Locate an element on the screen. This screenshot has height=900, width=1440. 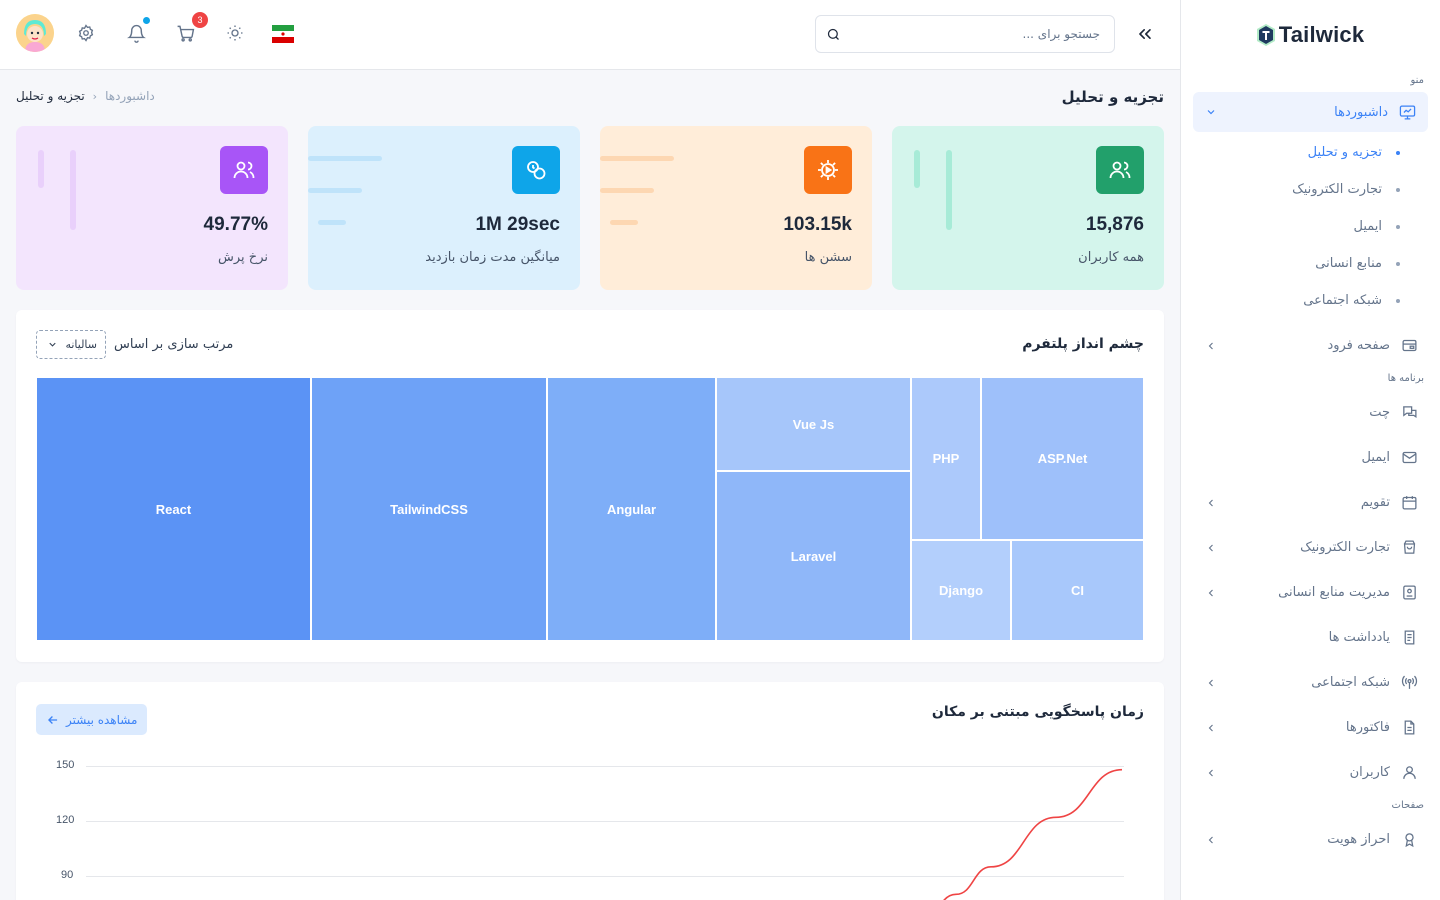
treemap-tile-django: Django is located at coordinates (961, 590).